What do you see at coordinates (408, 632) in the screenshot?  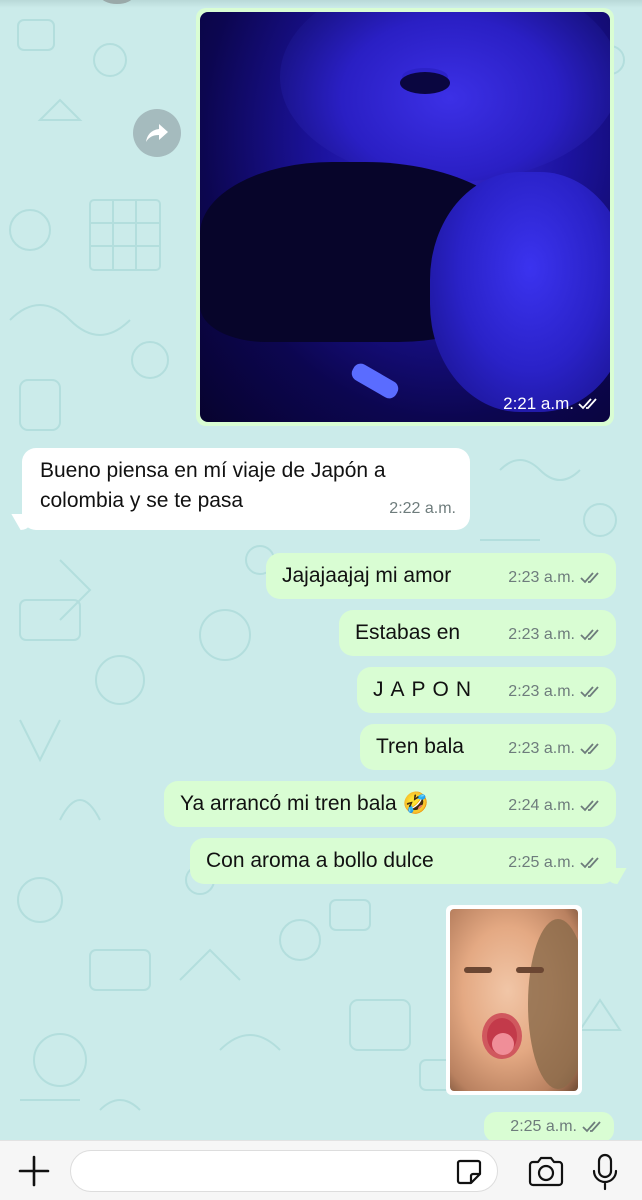 I see `message-text: Estabas en` at bounding box center [408, 632].